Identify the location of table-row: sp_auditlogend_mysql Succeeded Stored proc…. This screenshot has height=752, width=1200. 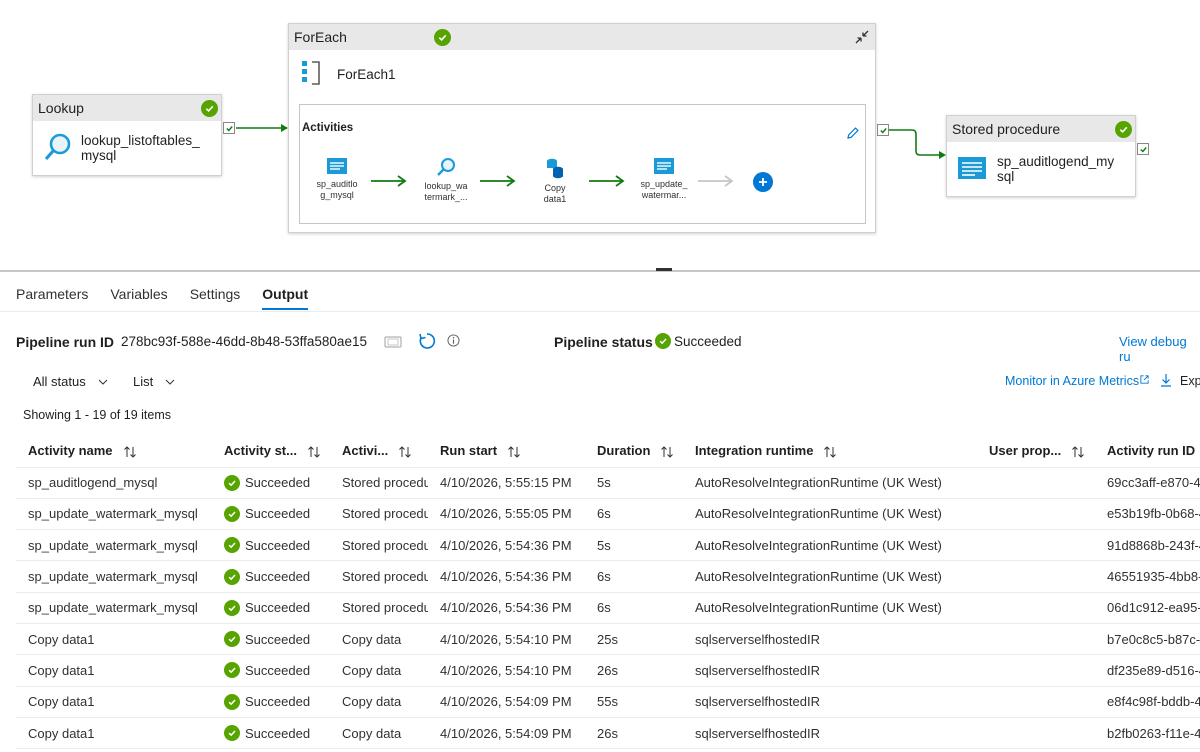
(608, 483).